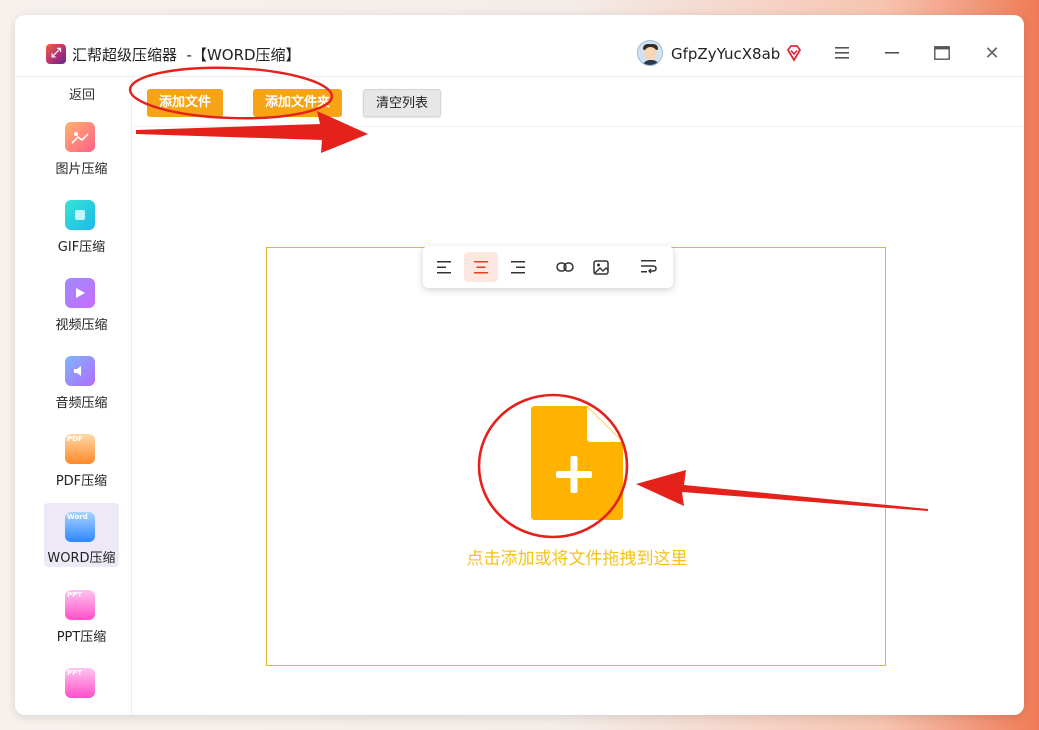  Describe the element at coordinates (80, 137) in the screenshot. I see `image-icon` at that location.